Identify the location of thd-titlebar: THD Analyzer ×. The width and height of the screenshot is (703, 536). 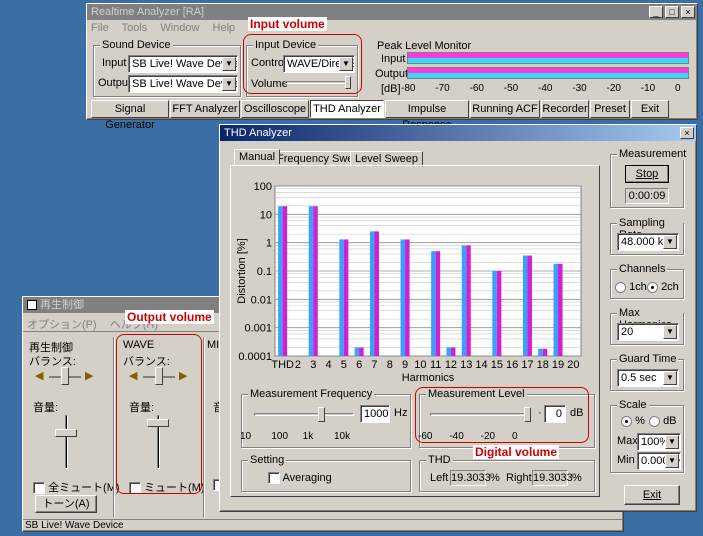
(458, 133).